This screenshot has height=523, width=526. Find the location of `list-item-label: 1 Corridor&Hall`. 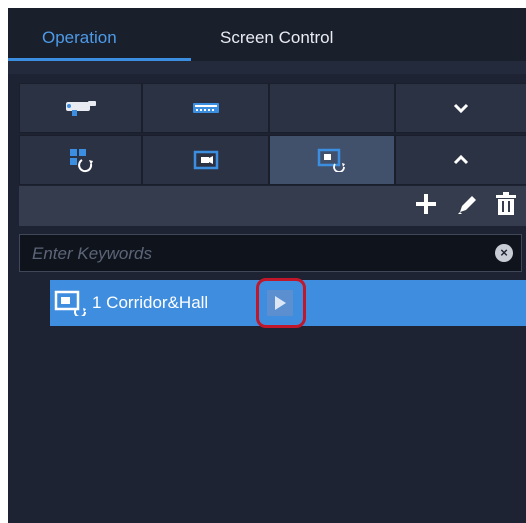

list-item-label: 1 Corridor&Hall is located at coordinates (150, 302).